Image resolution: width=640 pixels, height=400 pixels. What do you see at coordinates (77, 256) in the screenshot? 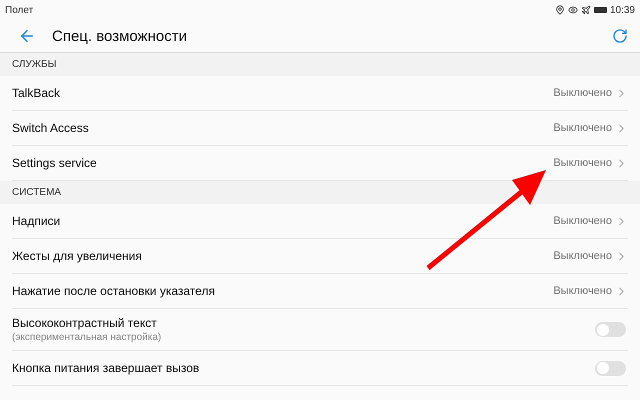
I see `row-label: Жесты для увеличения` at bounding box center [77, 256].